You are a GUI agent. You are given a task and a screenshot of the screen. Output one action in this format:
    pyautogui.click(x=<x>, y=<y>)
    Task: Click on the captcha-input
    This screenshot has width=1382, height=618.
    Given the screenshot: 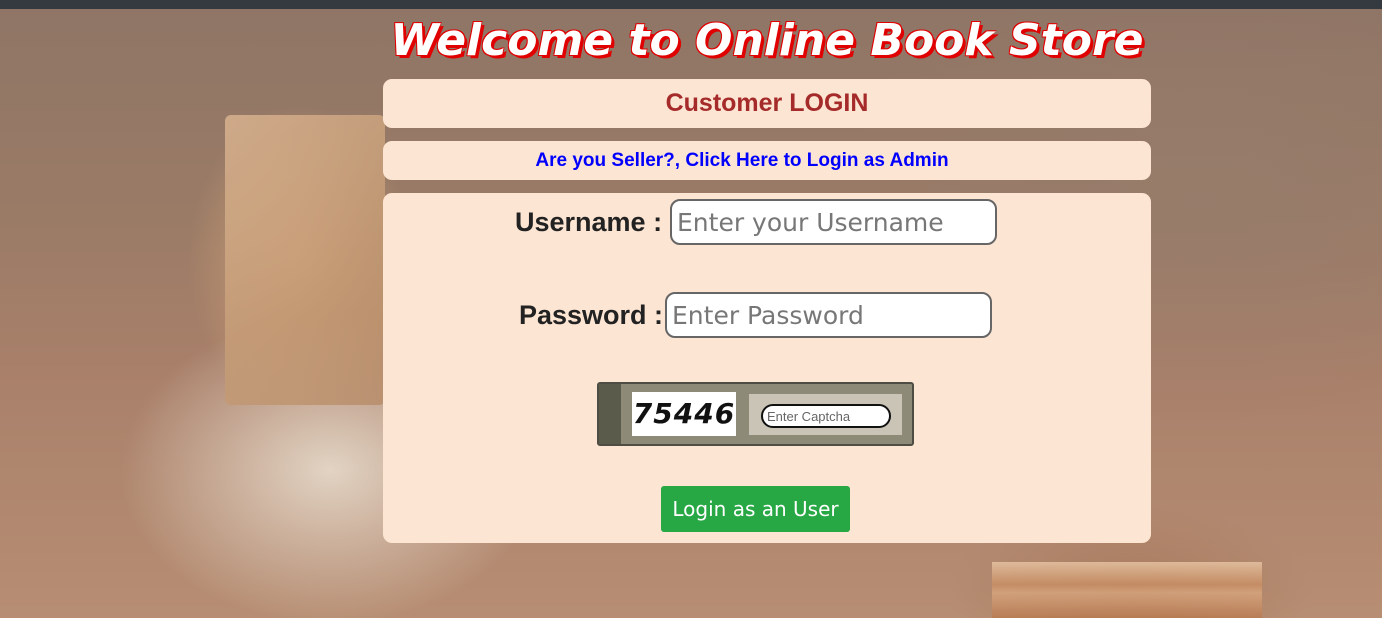 What is the action you would take?
    pyautogui.click(x=826, y=416)
    